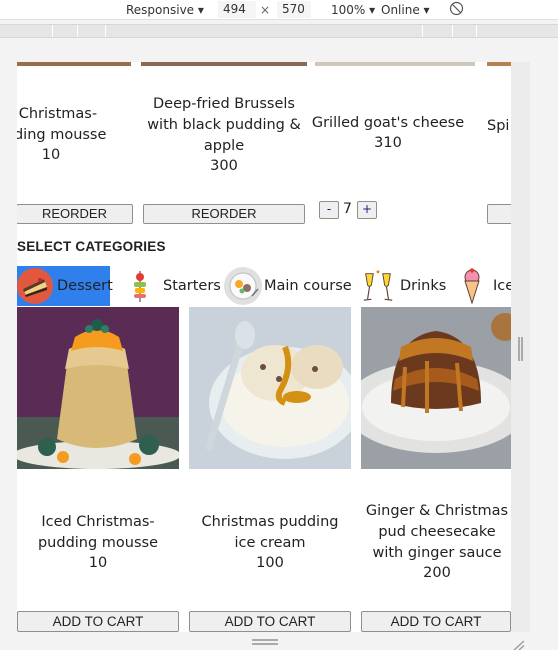  I want to click on product-name: Grilled goat's cheese, so click(388, 123).